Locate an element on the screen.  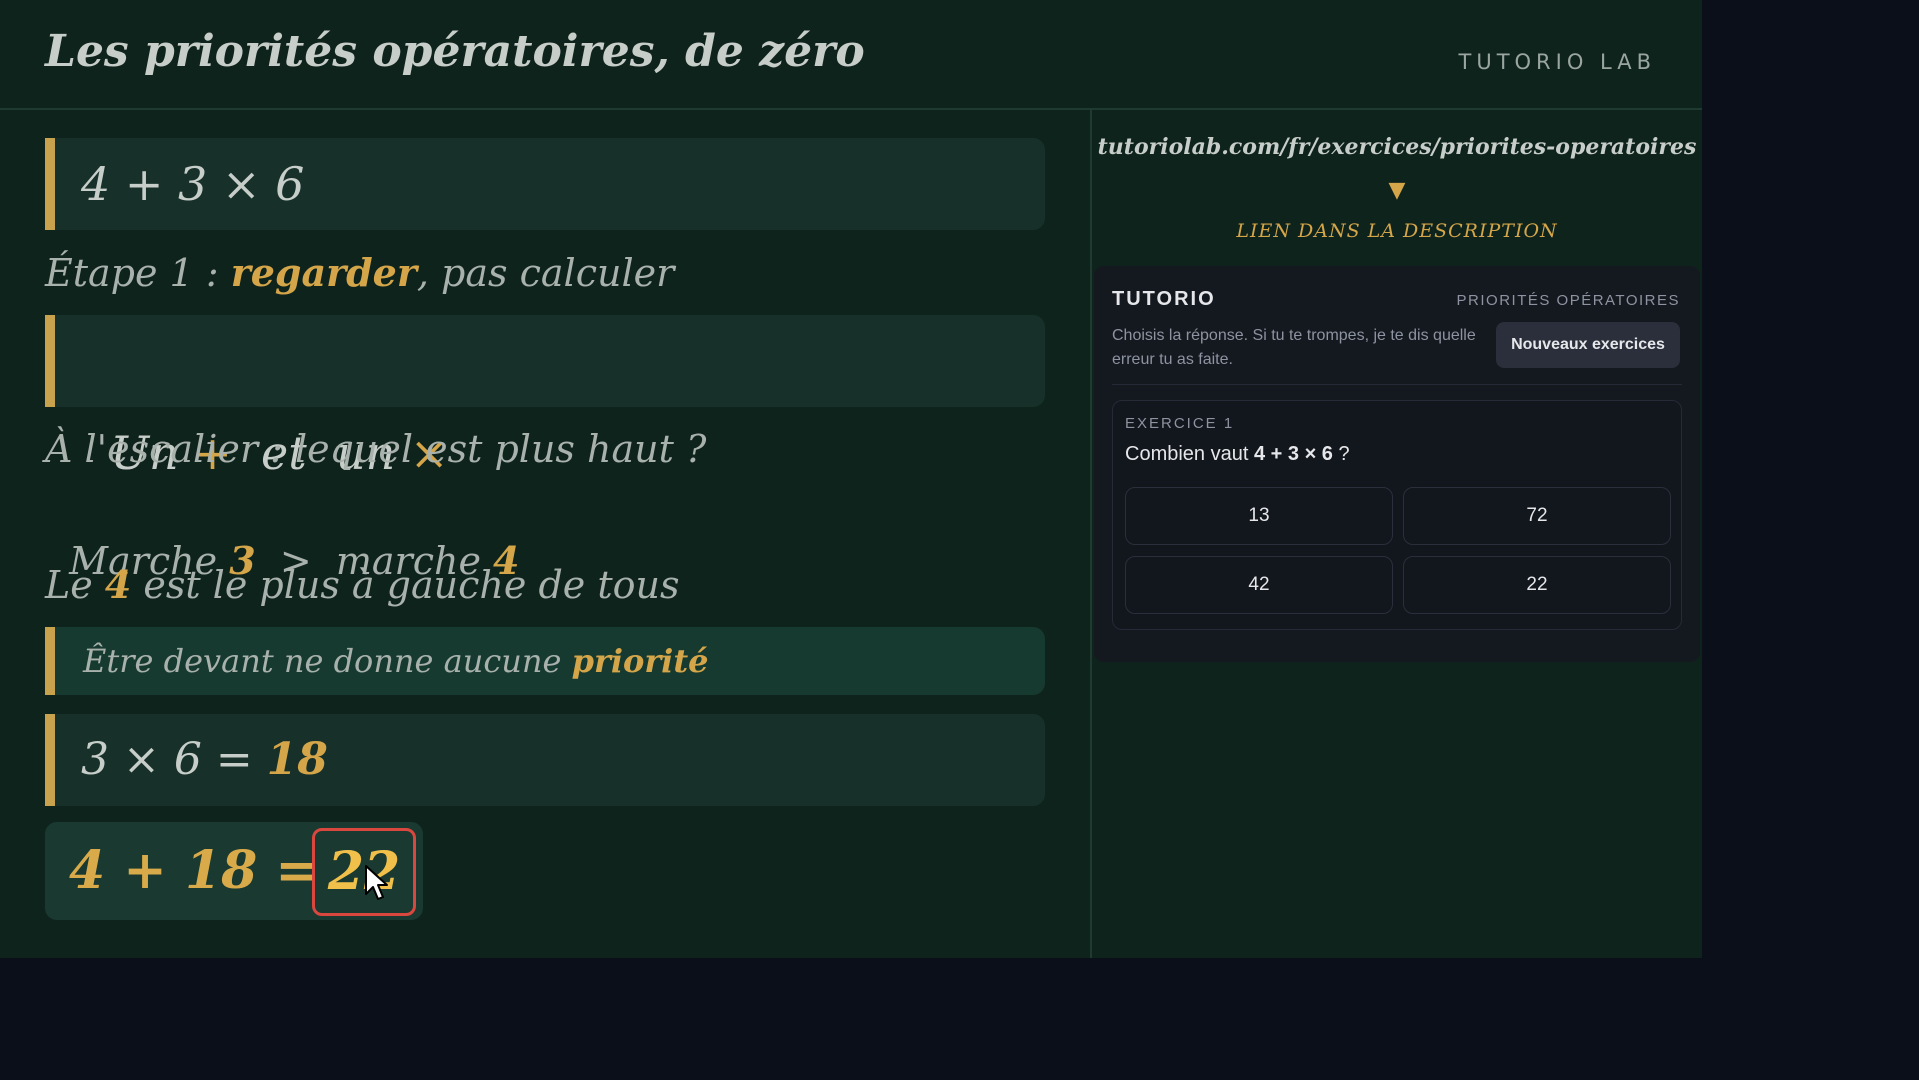
note-box: Être devant ne donne aucune priorité is located at coordinates (545, 661).